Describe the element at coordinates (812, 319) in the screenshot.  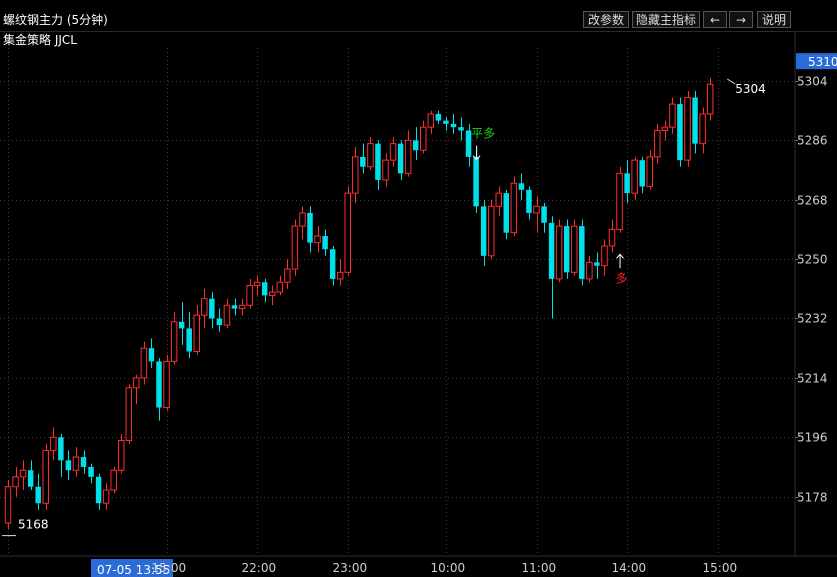
I see `y-tick-label: 5232` at that location.